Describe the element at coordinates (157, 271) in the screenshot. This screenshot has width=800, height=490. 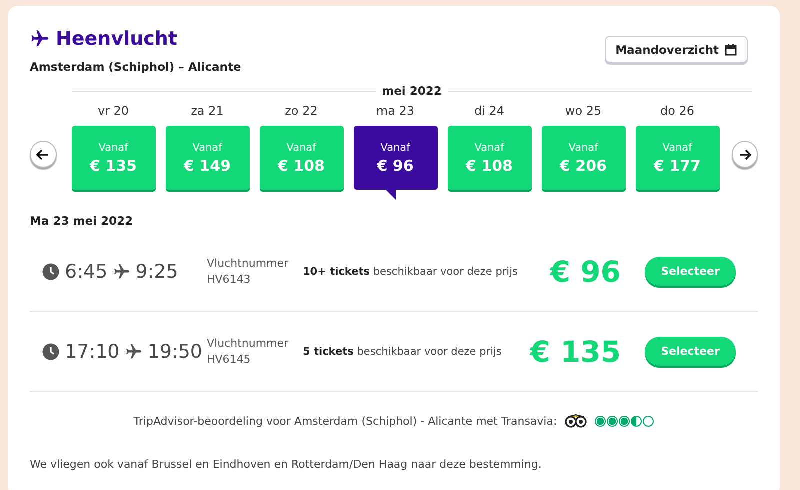
I see `arrival-time: 9:25` at that location.